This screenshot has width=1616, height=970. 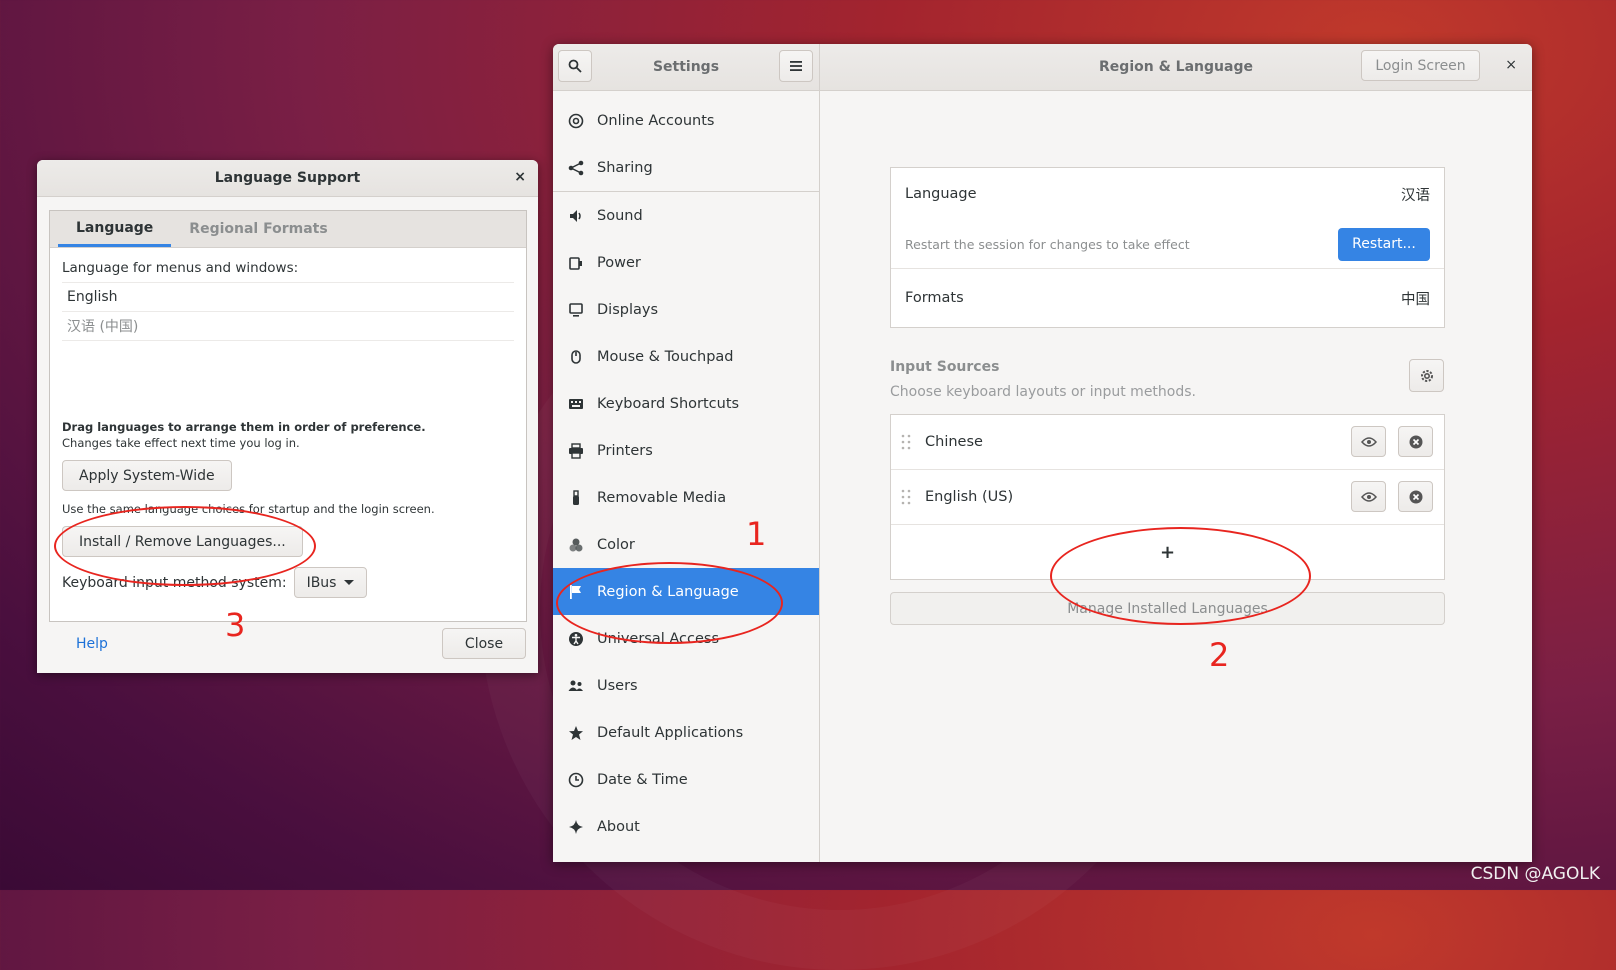 I want to click on page-header: Region & Language Login Screen ×, so click(x=1176, y=67).